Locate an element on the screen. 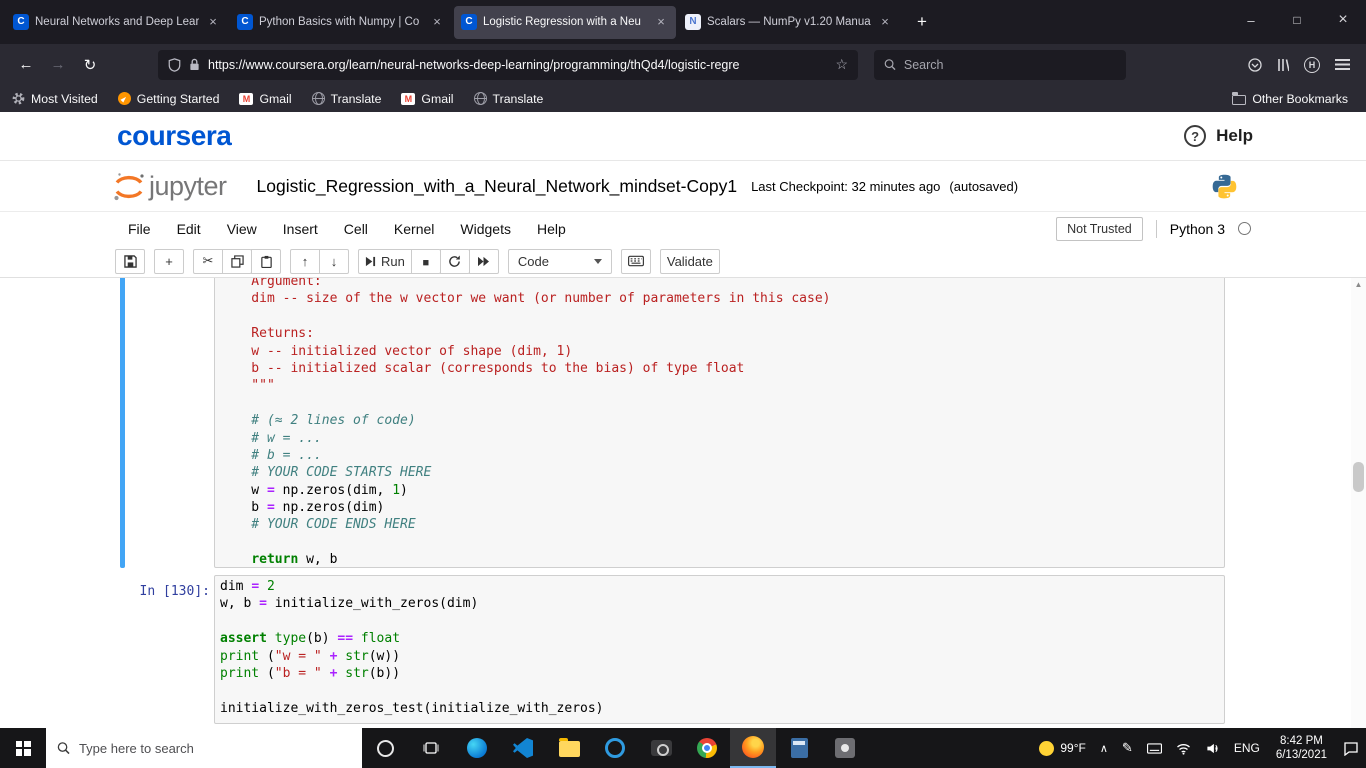  back-button is located at coordinates (26, 65).